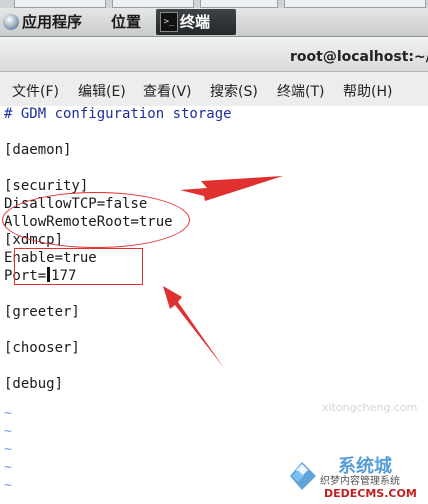 This screenshot has width=428, height=504. I want to click on annotation-arrows, so click(223, 272).